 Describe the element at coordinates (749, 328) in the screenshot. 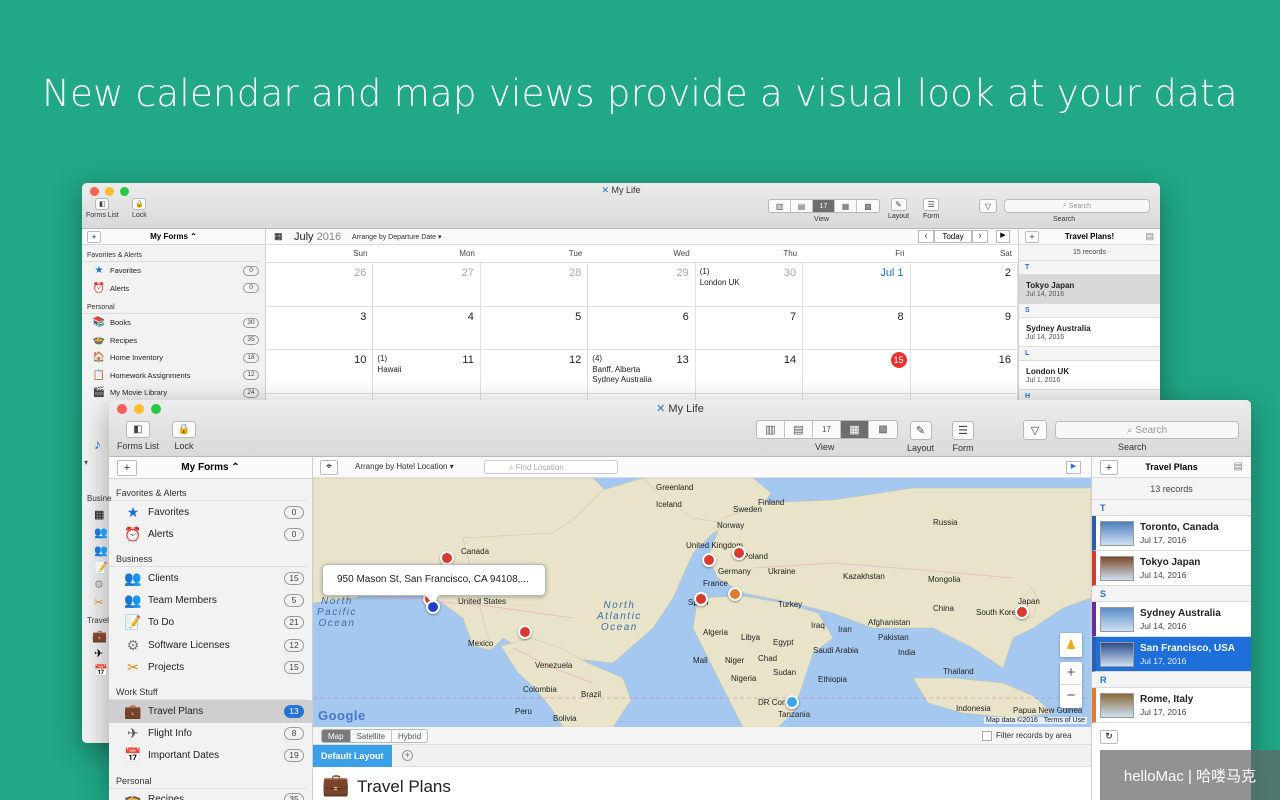

I see `day-cell: 7` at that location.